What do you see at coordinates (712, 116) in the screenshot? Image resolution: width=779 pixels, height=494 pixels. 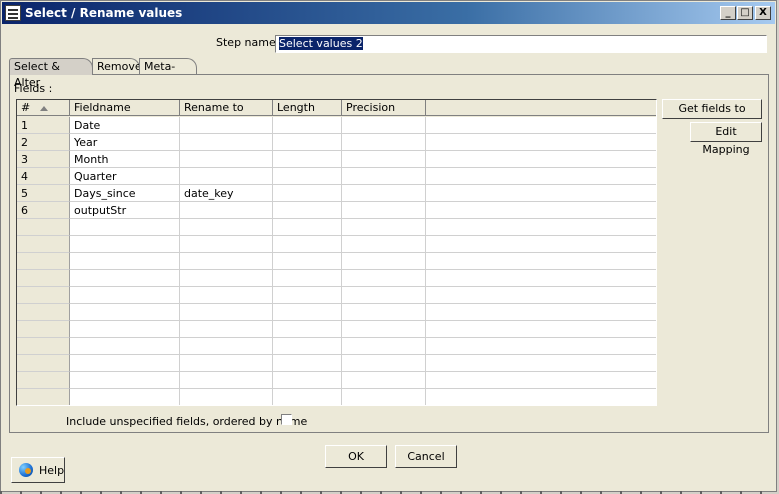 I see `get-fields-button: Get fields to select` at bounding box center [712, 116].